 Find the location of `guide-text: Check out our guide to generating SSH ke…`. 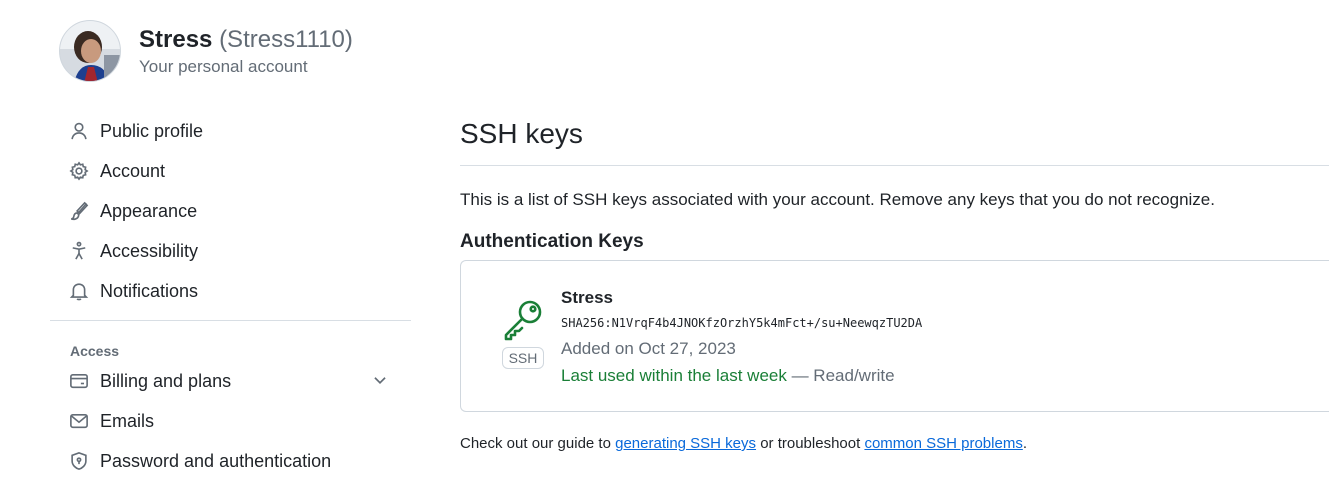

guide-text: Check out our guide to generating SSH ke… is located at coordinates (894, 444).